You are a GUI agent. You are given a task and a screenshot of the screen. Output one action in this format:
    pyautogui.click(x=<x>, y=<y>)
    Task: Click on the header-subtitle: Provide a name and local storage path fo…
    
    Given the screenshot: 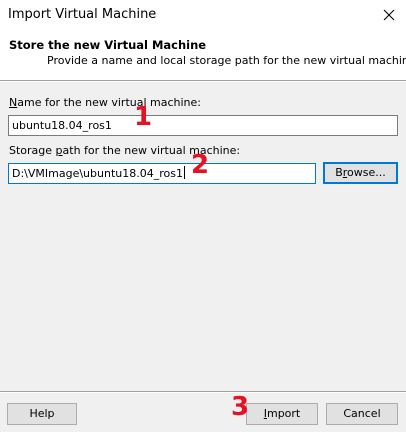 What is the action you would take?
    pyautogui.click(x=226, y=60)
    